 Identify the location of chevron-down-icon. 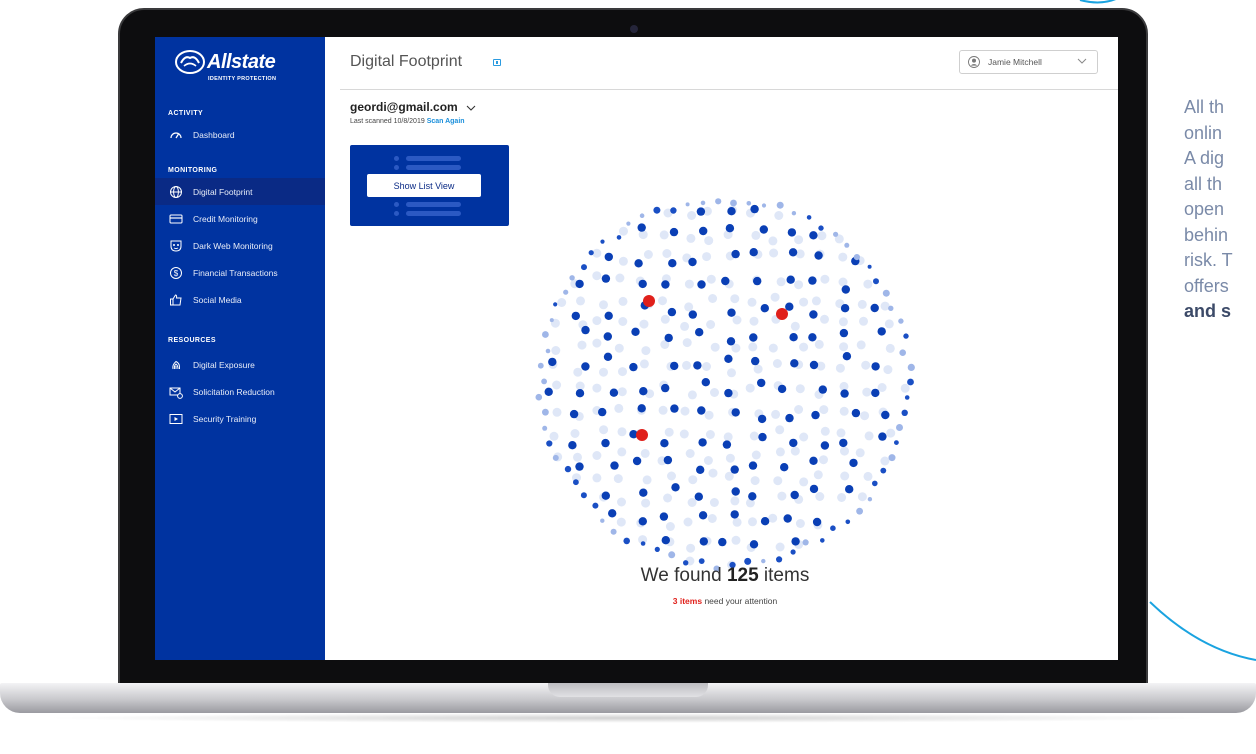
(471, 108).